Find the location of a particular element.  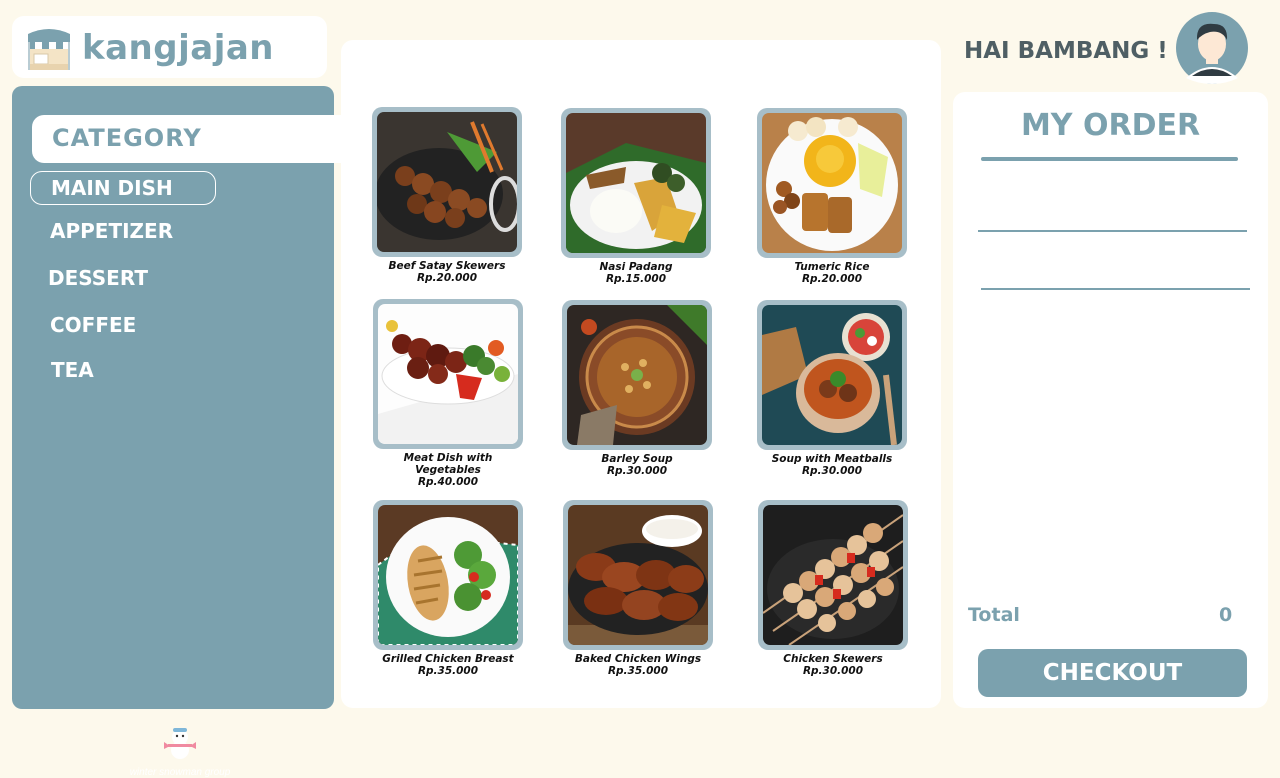

category-heading: CATEGORY is located at coordinates (127, 138).